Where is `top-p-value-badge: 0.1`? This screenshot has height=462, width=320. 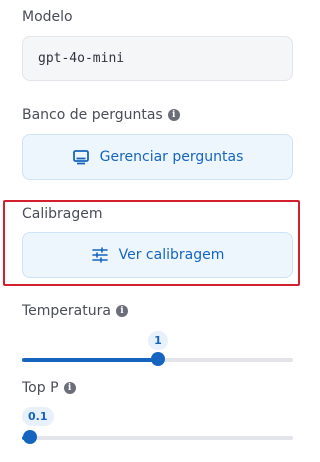 top-p-value-badge: 0.1 is located at coordinates (38, 416).